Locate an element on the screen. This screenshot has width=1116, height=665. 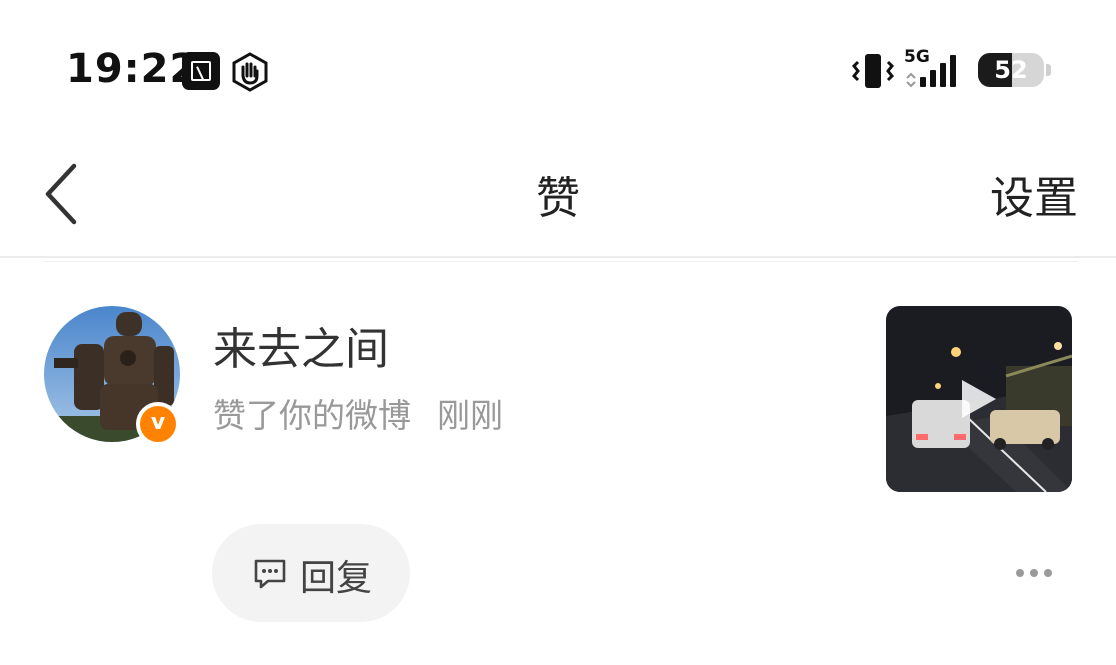
video-thumbnail is located at coordinates (979, 399).